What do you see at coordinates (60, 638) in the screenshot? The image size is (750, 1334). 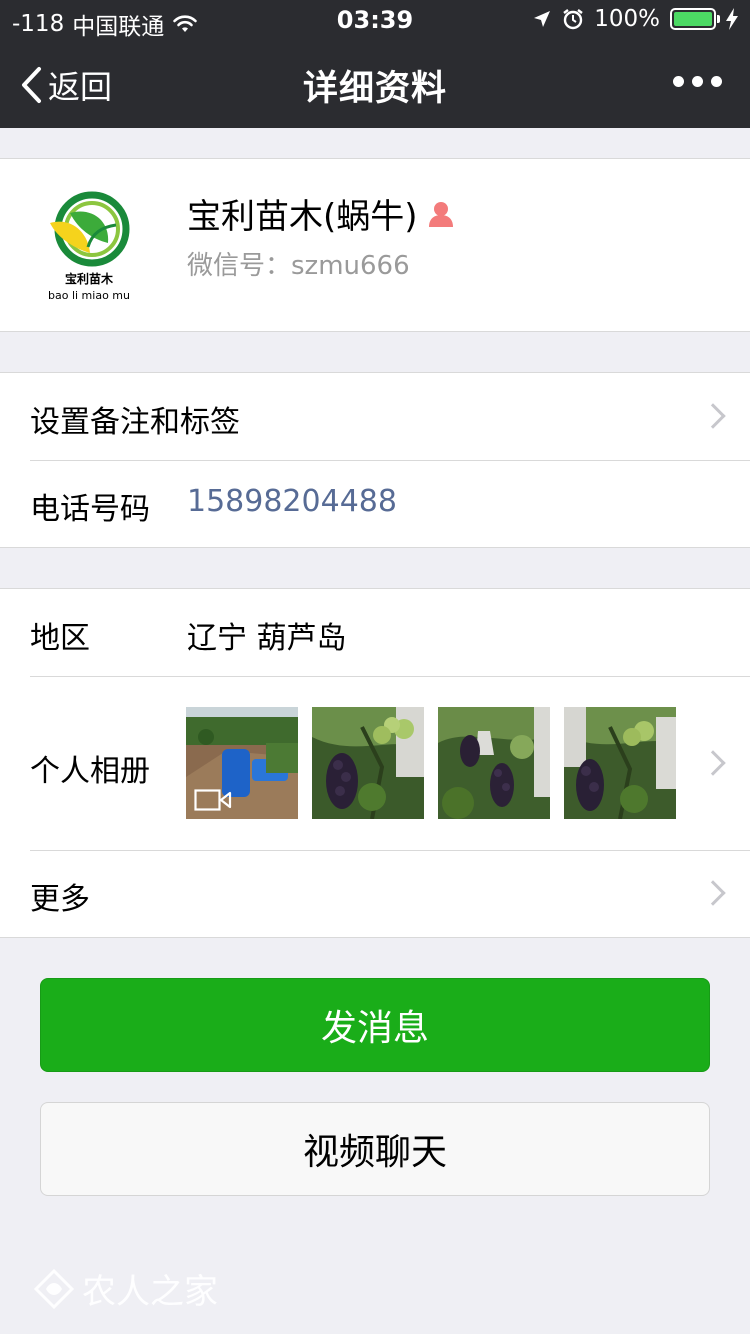 I see `region-label: 地区` at bounding box center [60, 638].